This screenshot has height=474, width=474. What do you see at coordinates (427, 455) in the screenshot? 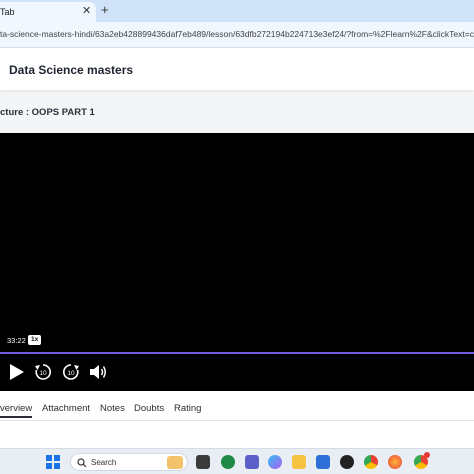
I see `notification-badge` at bounding box center [427, 455].